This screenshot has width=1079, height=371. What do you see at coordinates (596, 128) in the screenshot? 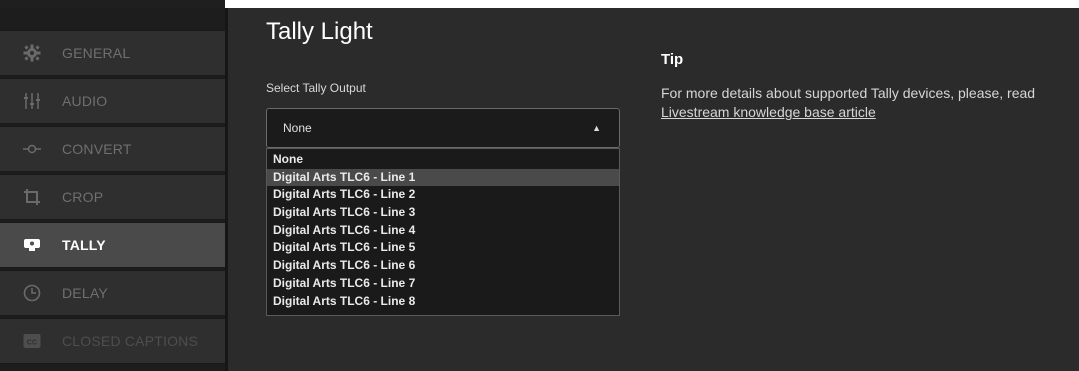
I see `caret-up-icon: ▲` at bounding box center [596, 128].